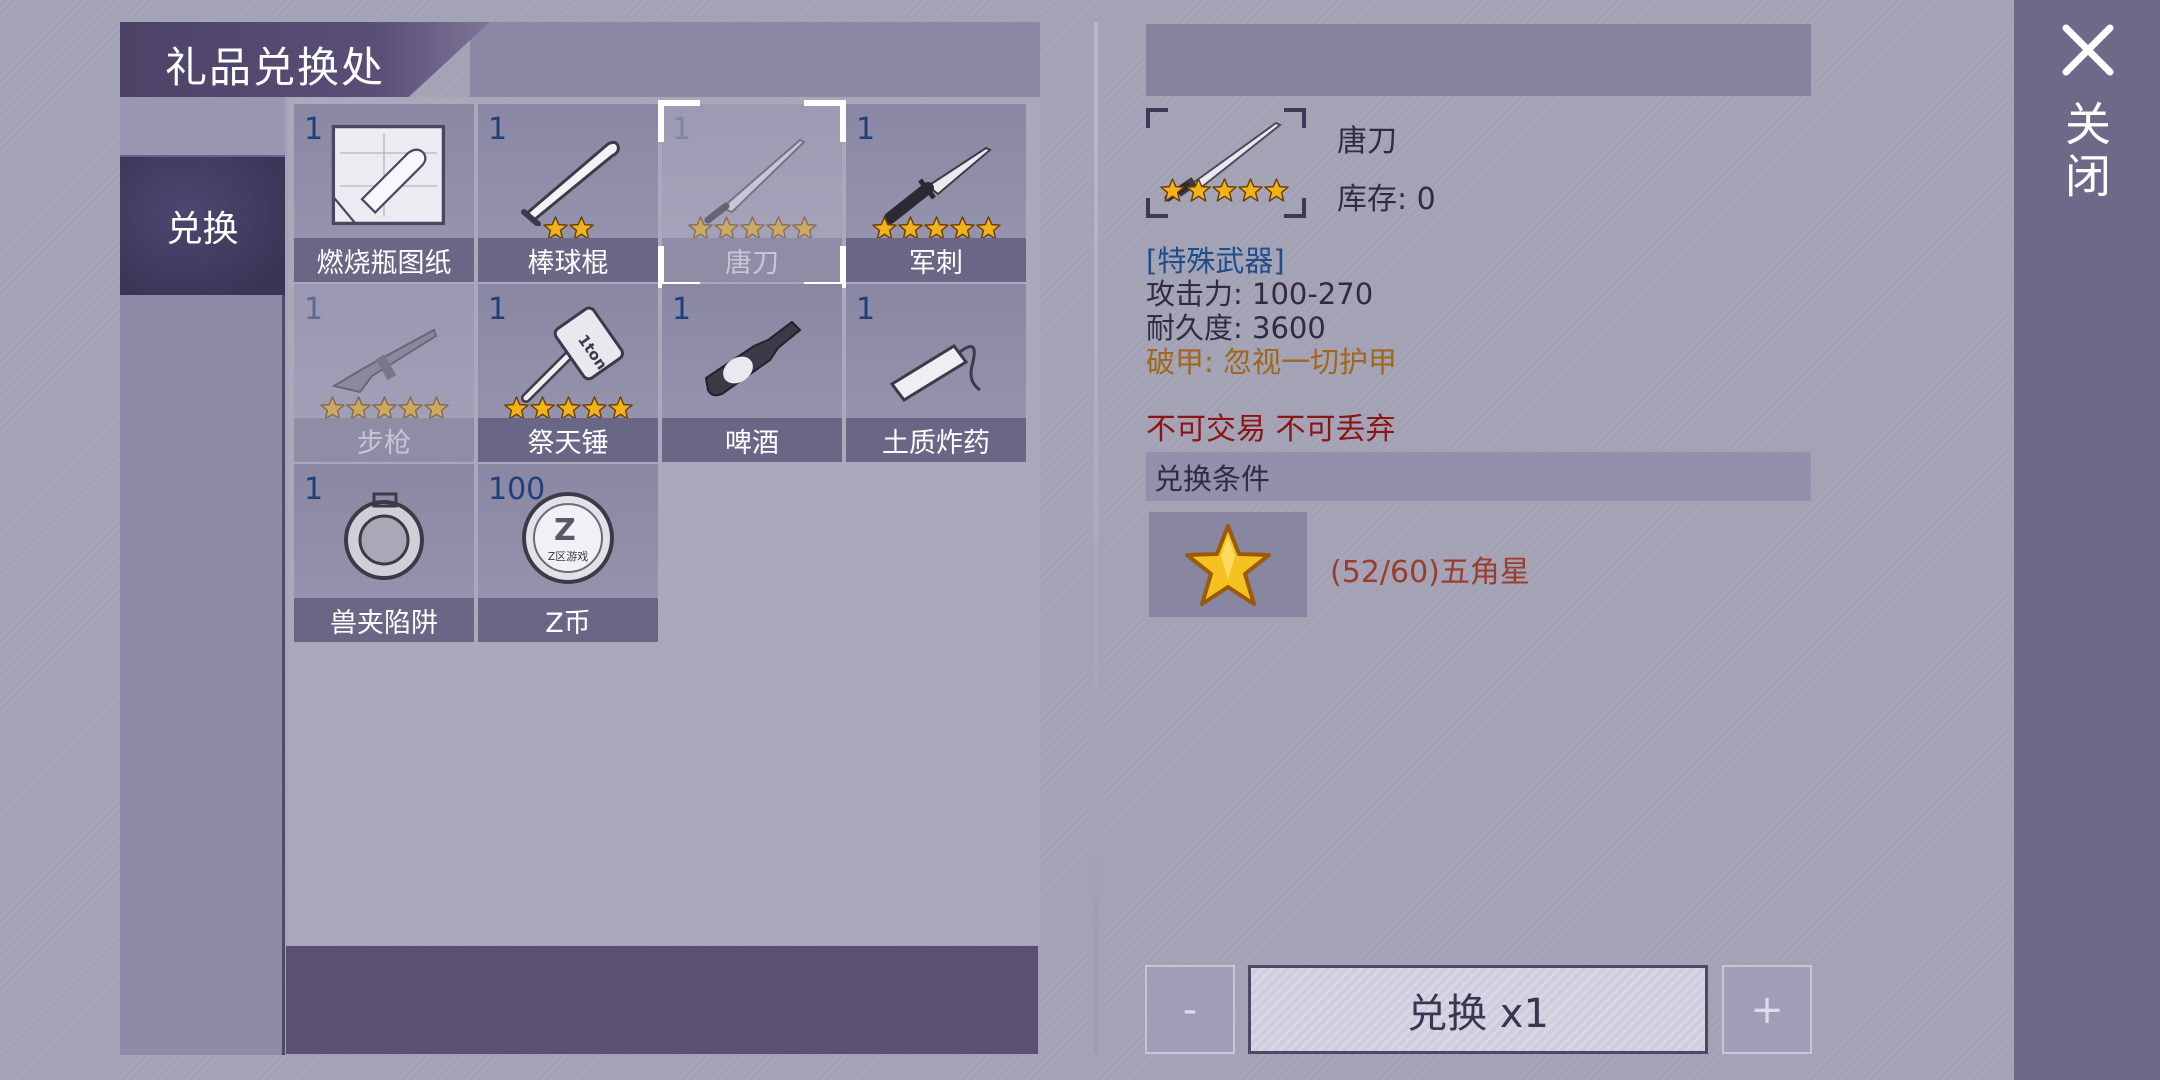 The height and width of the screenshot is (1080, 2160). I want to click on sidebar-tab-exchange: 兑换, so click(202, 225).